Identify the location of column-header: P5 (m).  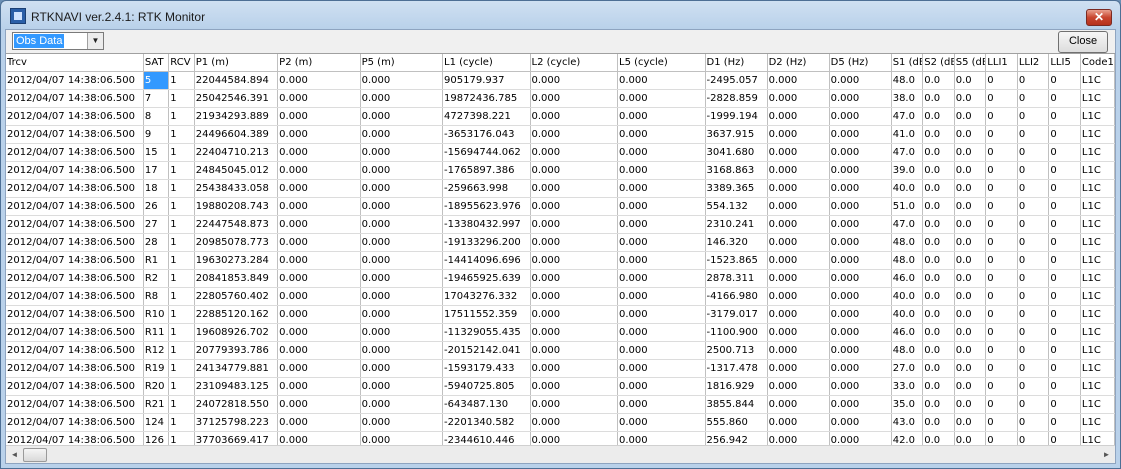
(402, 63).